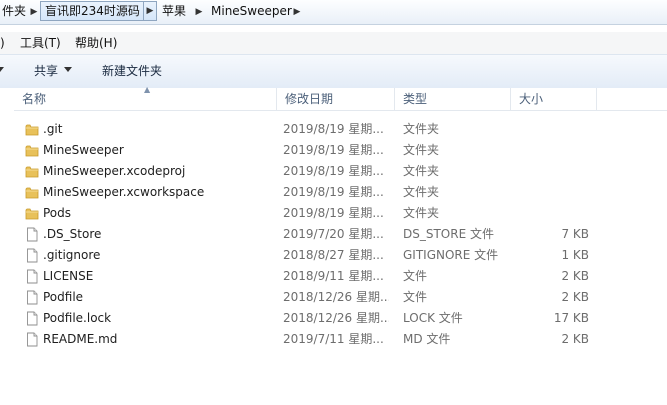 This screenshot has width=667, height=405. Describe the element at coordinates (174, 11) in the screenshot. I see `breadcrumb-item: 苹果` at that location.